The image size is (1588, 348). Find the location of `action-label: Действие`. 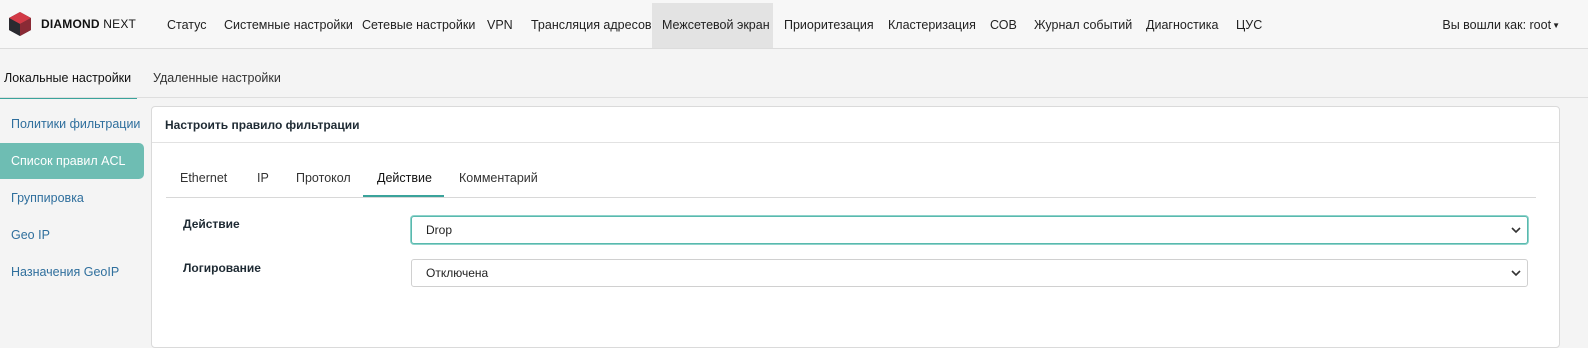

action-label: Действие is located at coordinates (211, 224).